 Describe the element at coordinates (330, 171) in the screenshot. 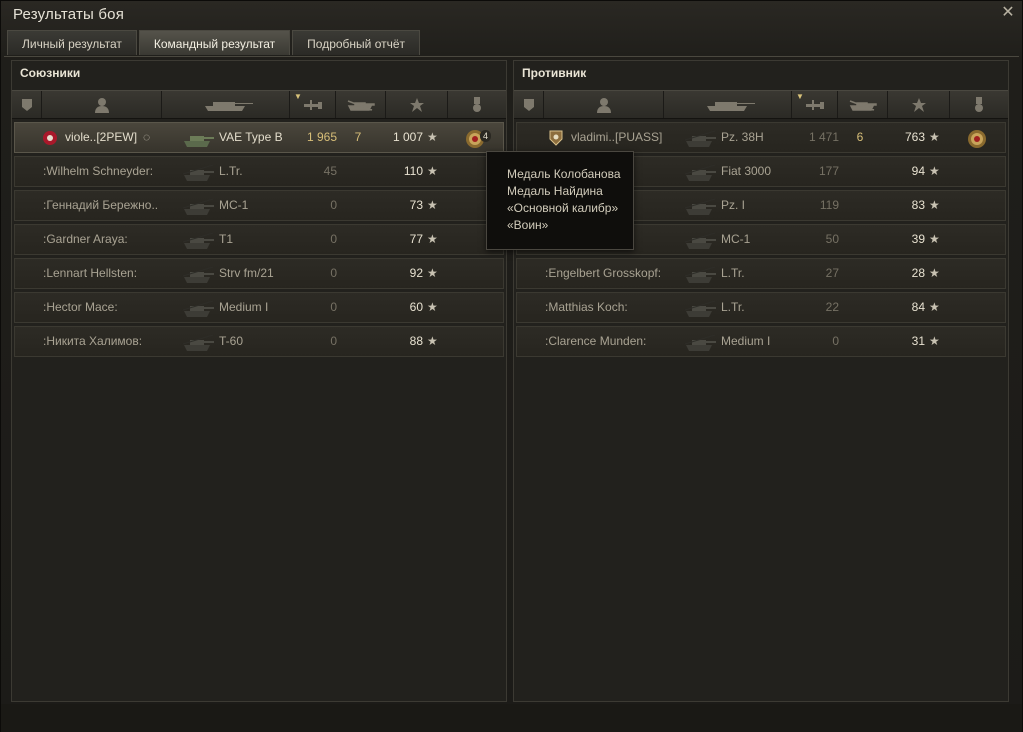

I see `damage-value: 45` at that location.